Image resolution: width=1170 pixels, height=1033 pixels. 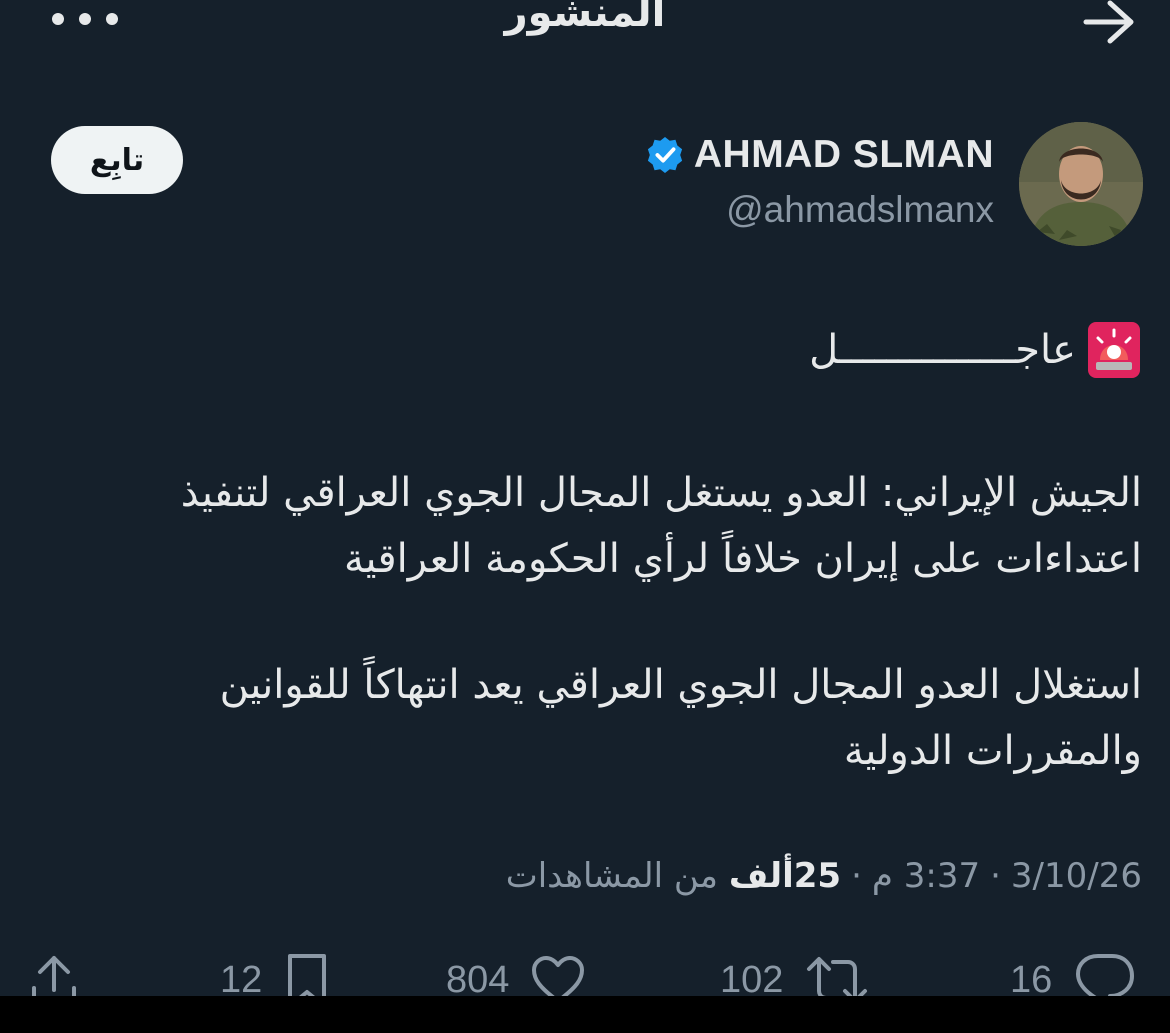 I want to click on paragraph-2-line-2: والمقررات الدولية, so click(x=992, y=751).